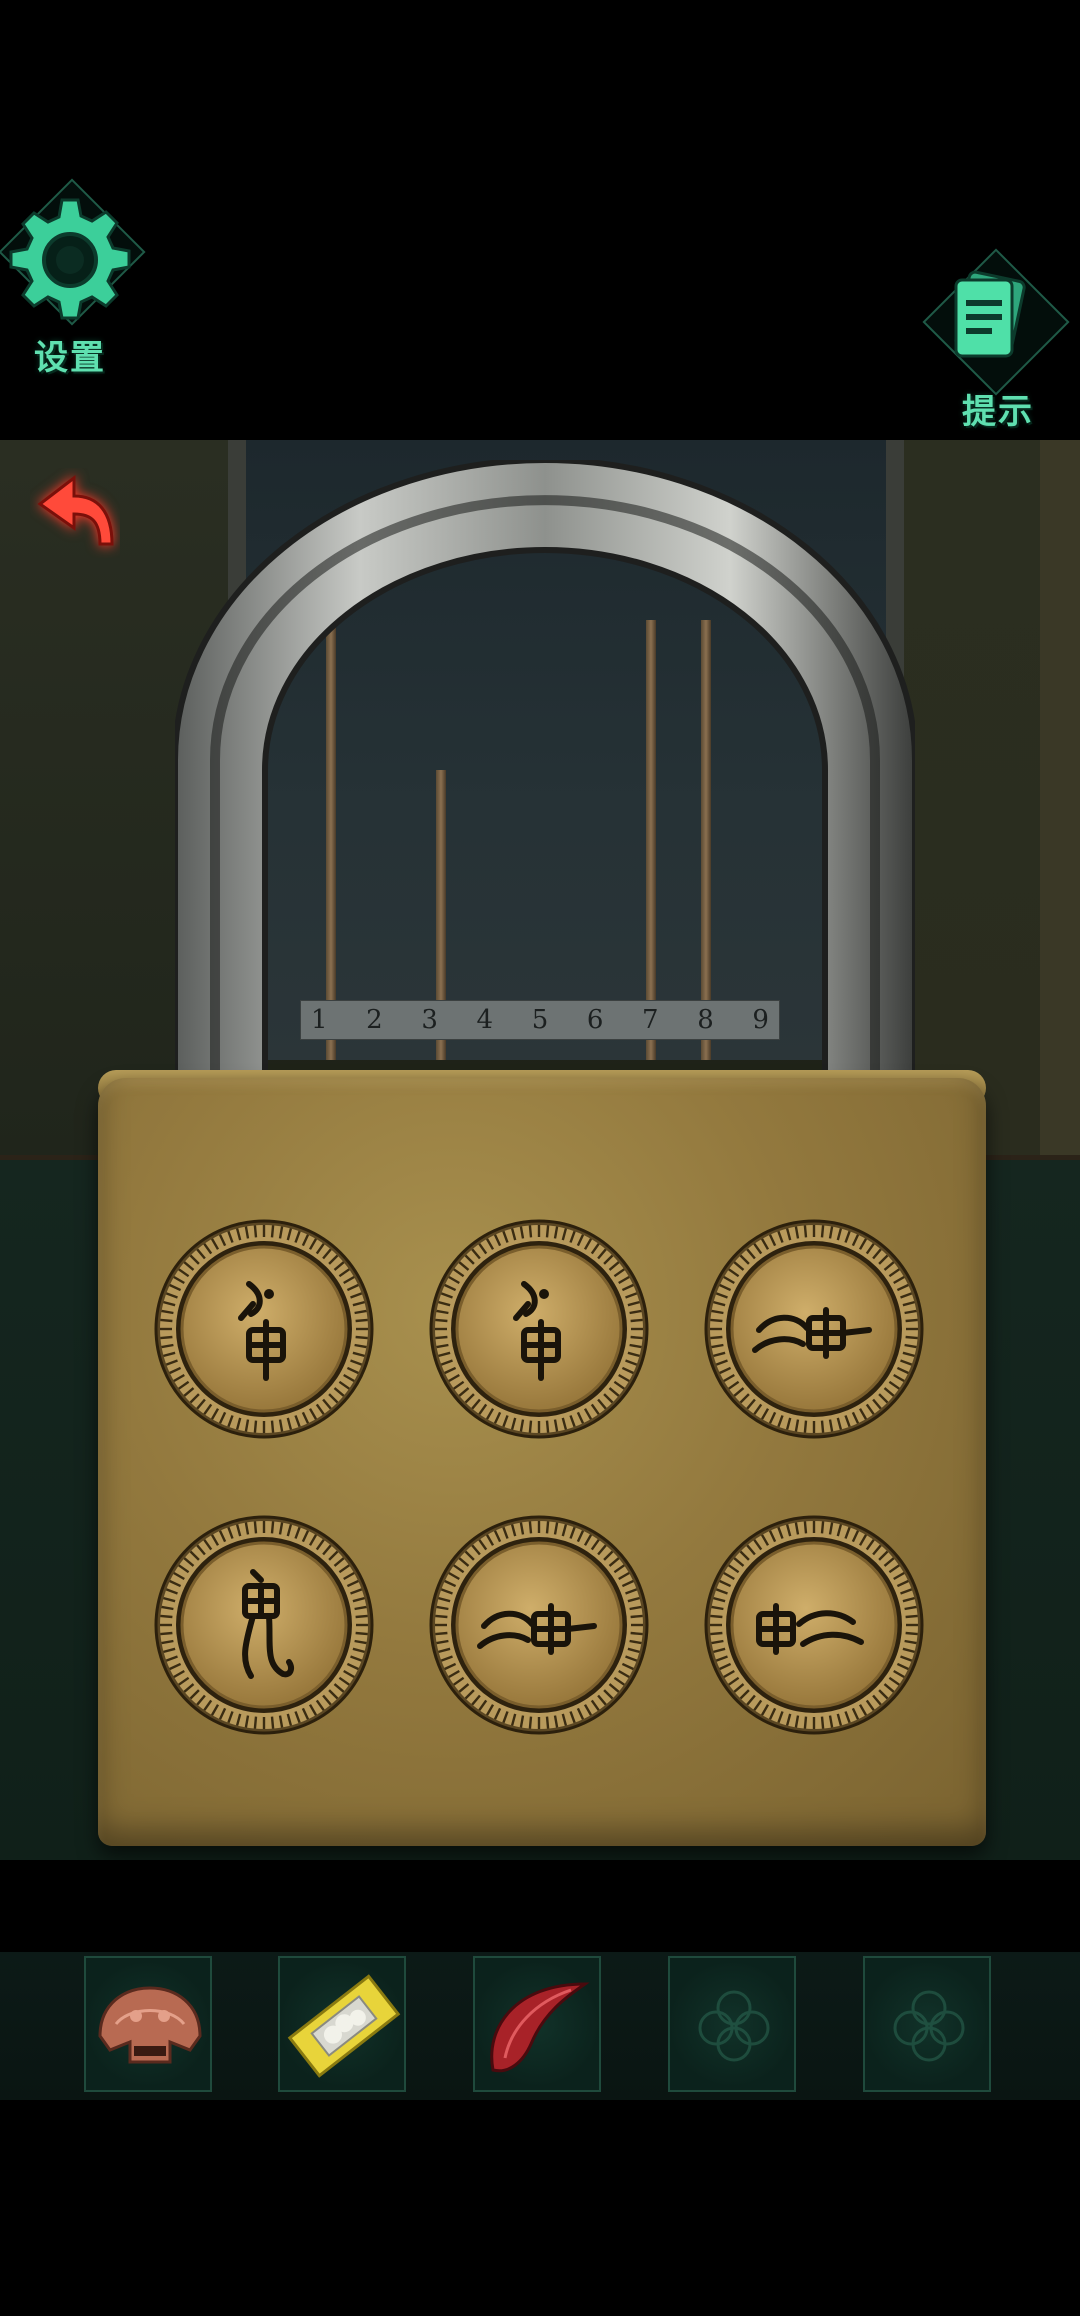  I want to click on gold-foil-packet-icon, so click(344, 2026).